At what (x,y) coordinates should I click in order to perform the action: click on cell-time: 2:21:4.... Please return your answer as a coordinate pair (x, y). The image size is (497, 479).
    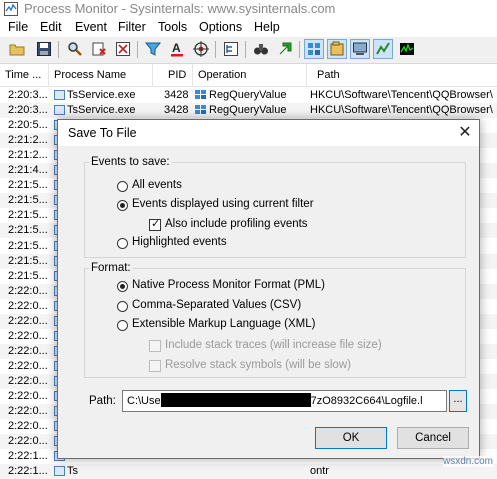
    Looking at the image, I should click on (28, 170).